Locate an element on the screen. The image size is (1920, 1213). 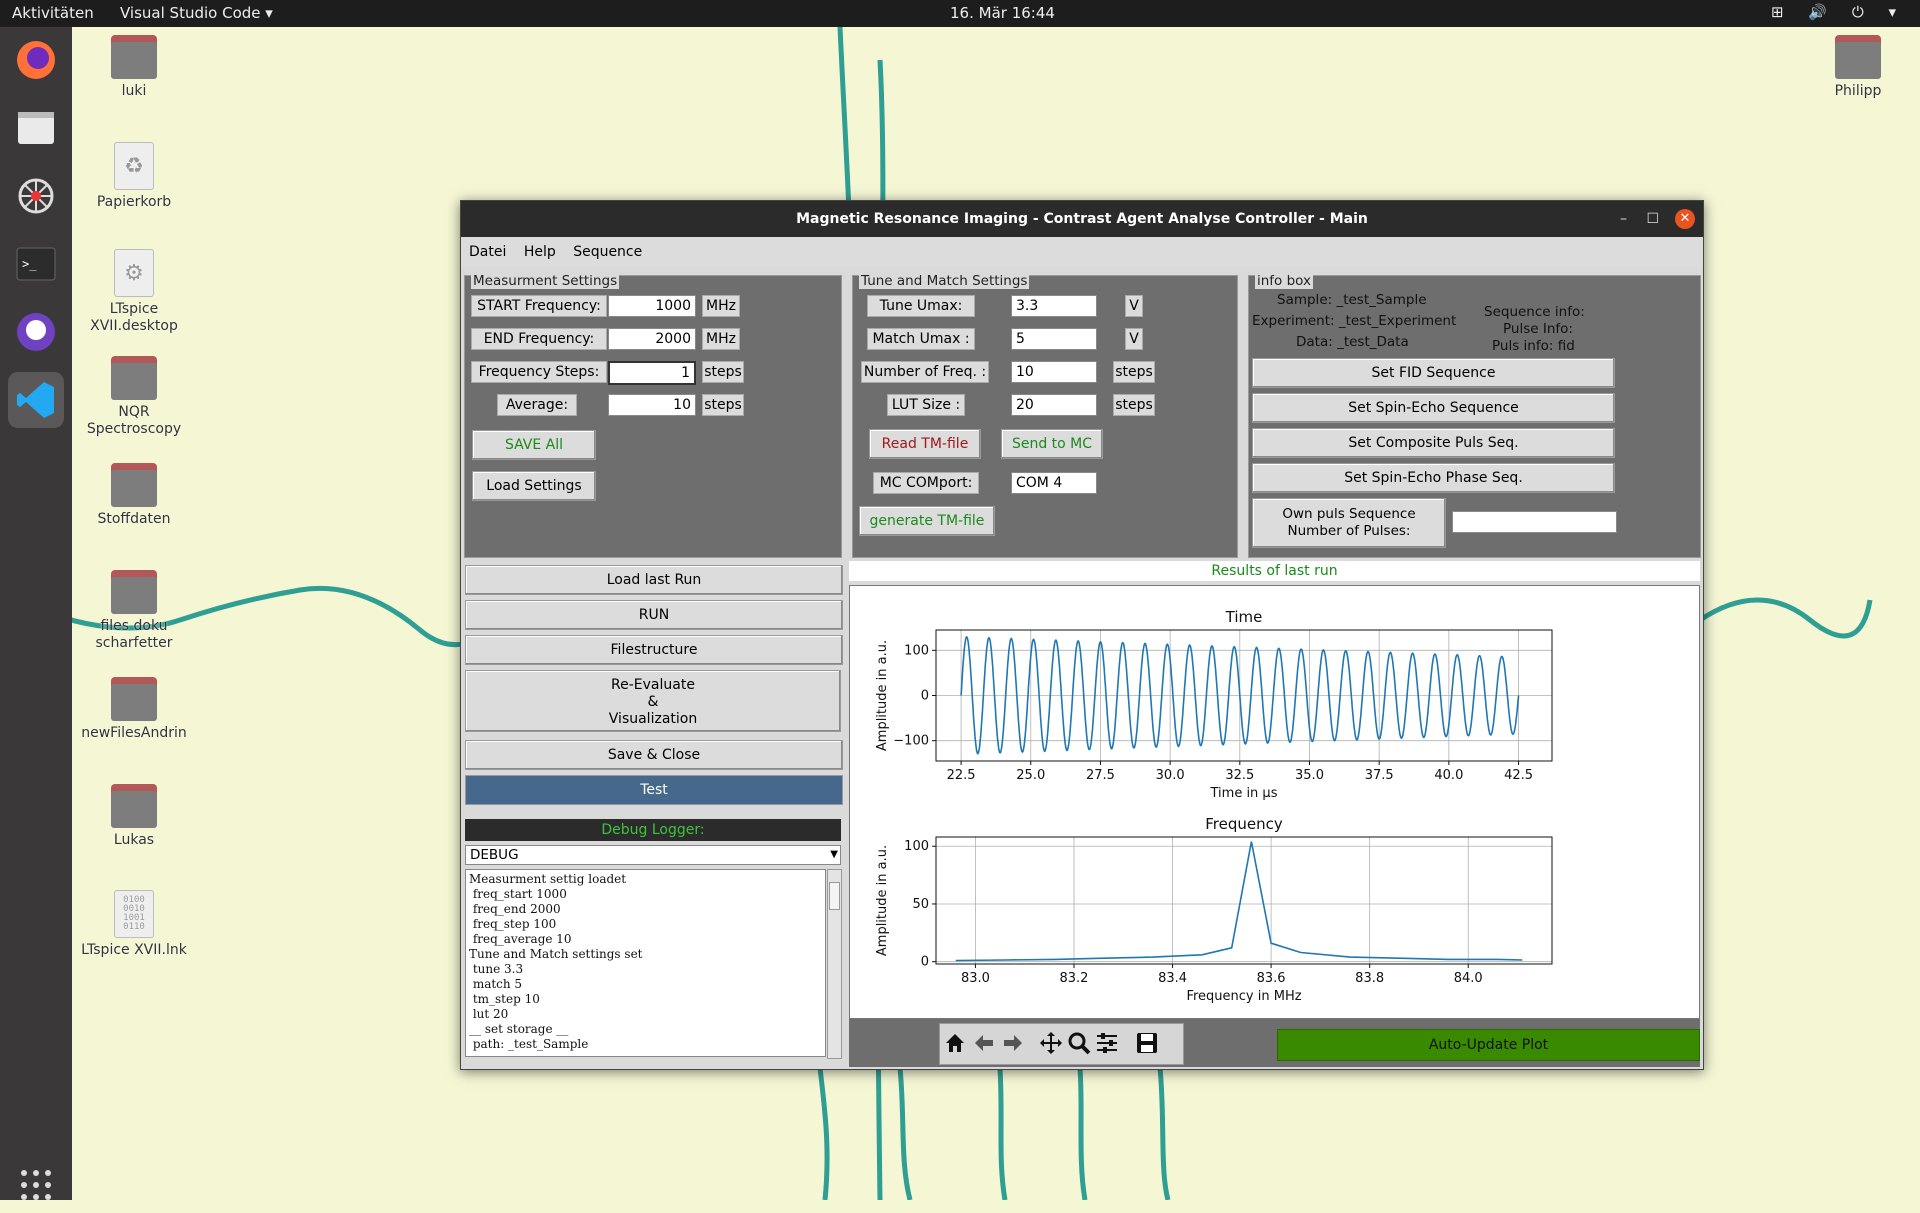
series-line is located at coordinates (1239, 901).